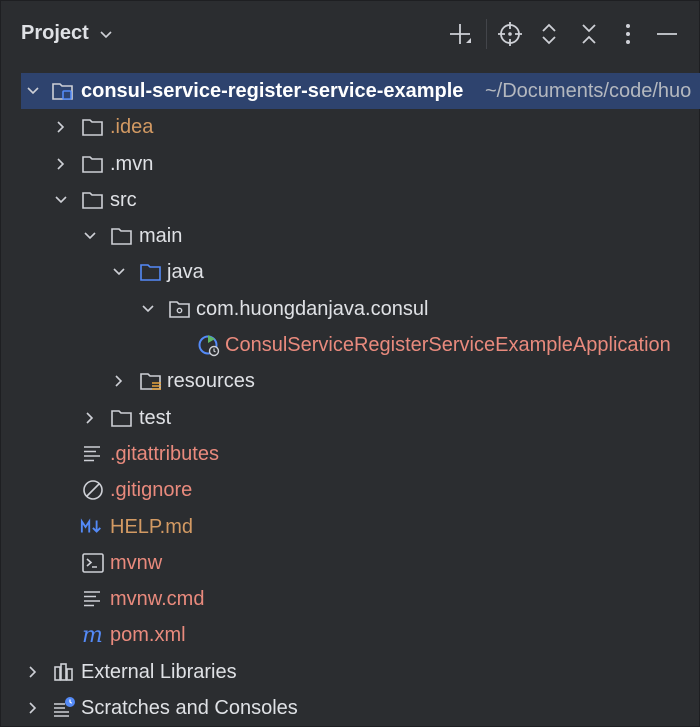  Describe the element at coordinates (64, 708) in the screenshot. I see `scratches-icon` at that location.